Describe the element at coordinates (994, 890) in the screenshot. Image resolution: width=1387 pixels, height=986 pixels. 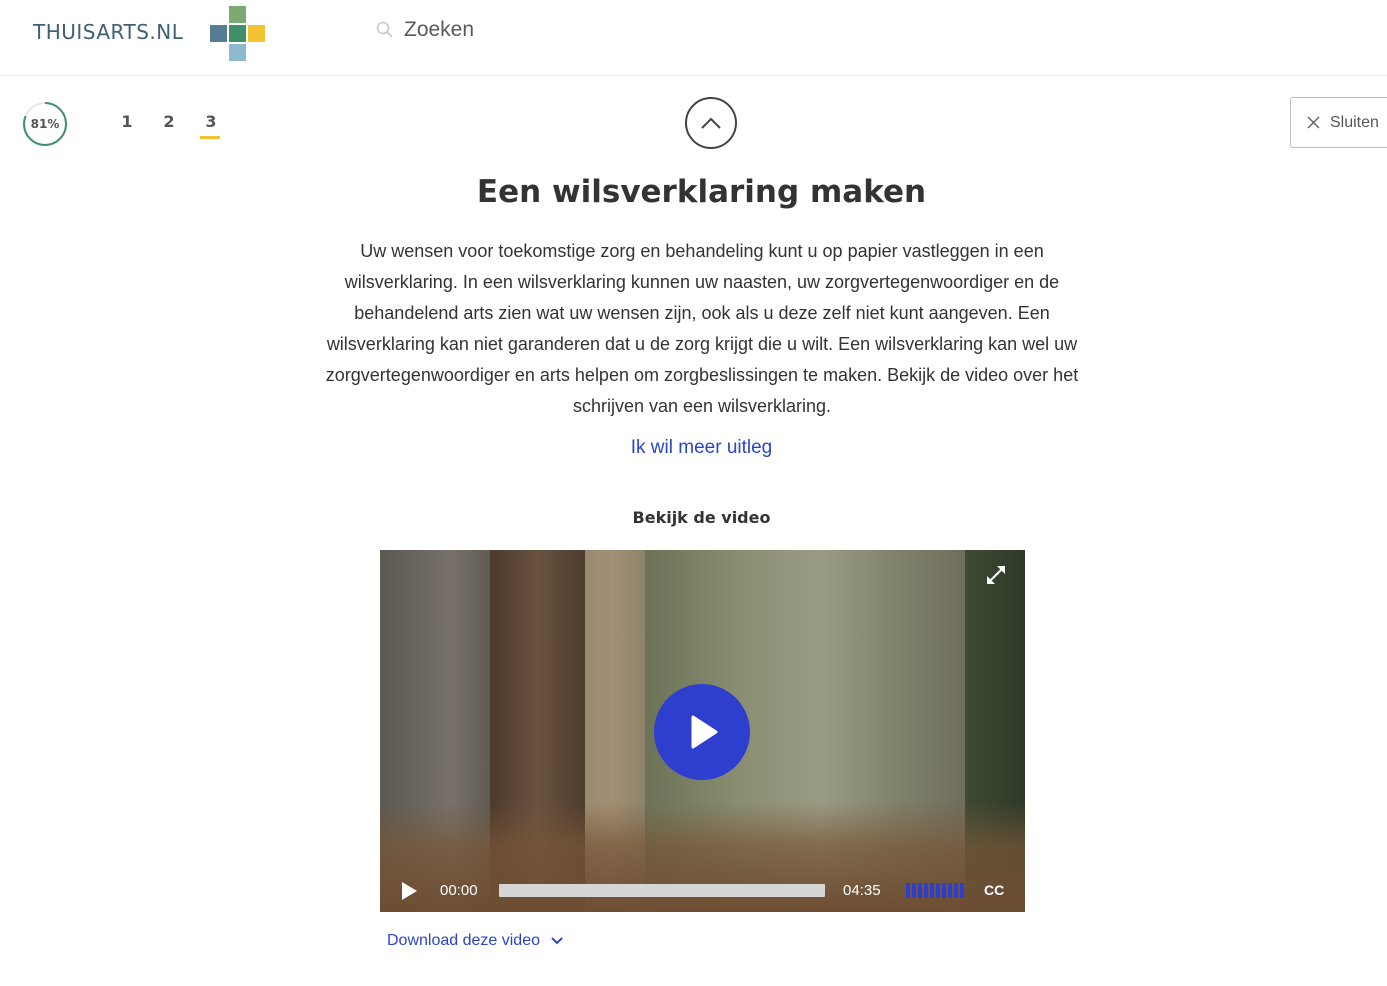
I see `captions-button: CC` at that location.